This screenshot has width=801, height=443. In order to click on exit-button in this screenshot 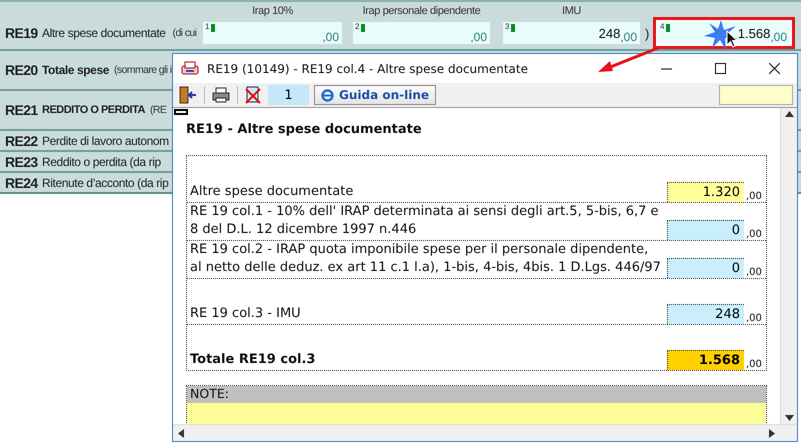, I will do `click(188, 95)`.